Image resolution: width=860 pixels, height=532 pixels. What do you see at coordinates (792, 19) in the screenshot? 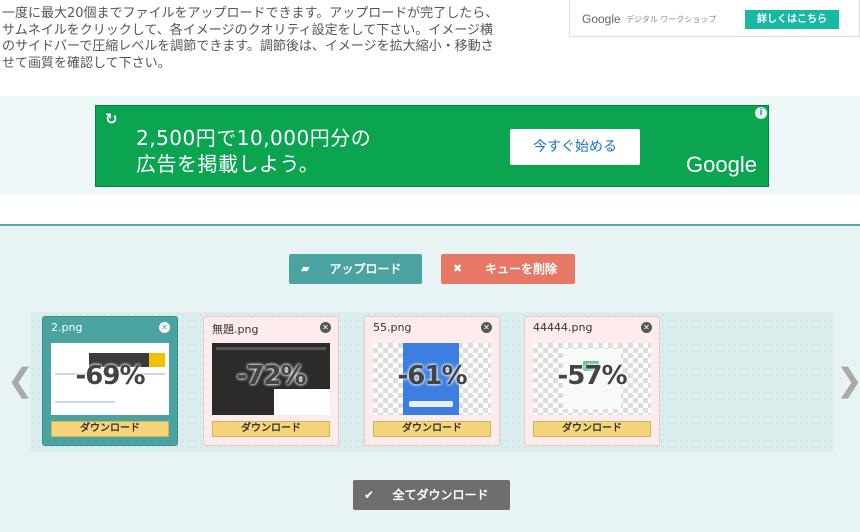
I see `learn-more-button: 詳しくはこちら` at bounding box center [792, 19].